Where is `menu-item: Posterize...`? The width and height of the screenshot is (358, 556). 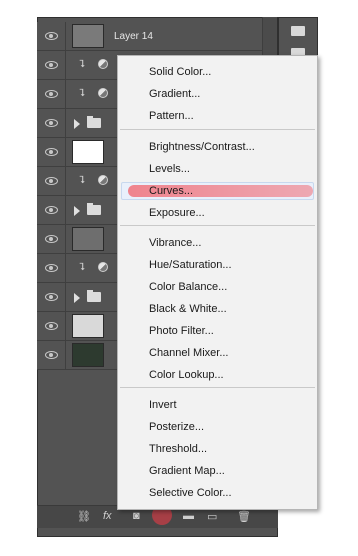
menu-item: Posterize... is located at coordinates (217, 427).